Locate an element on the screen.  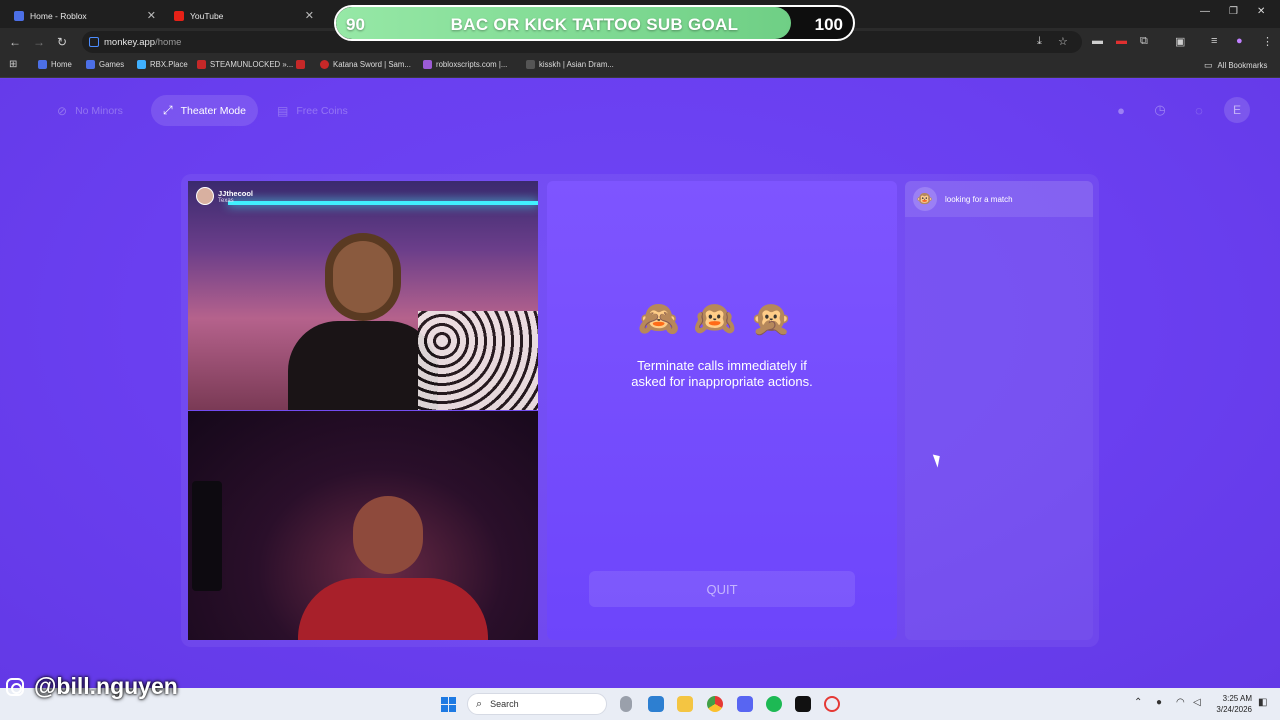
microphone-stand is located at coordinates (207, 536).